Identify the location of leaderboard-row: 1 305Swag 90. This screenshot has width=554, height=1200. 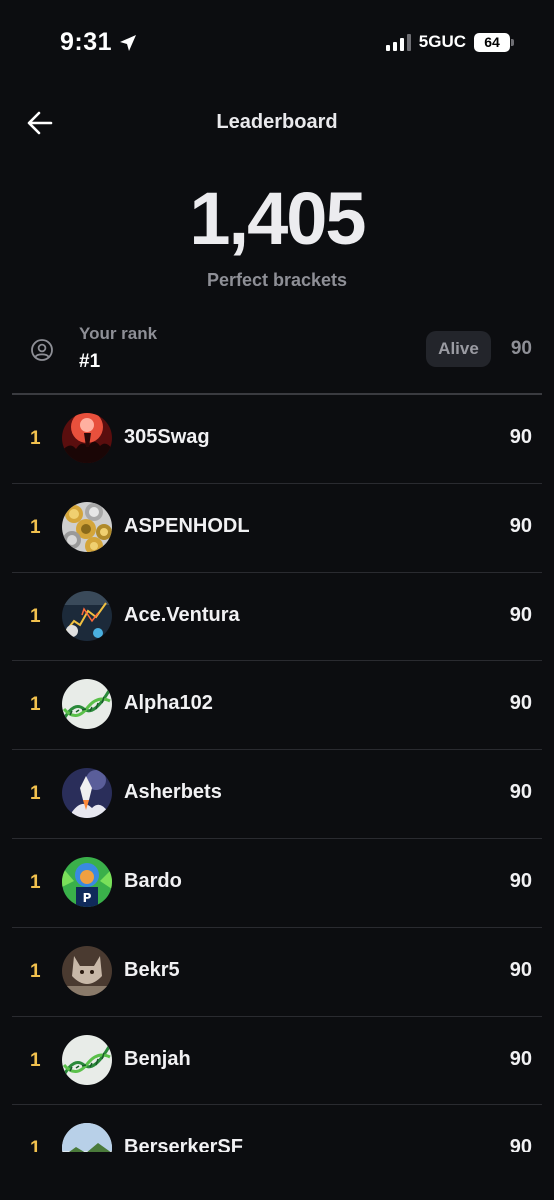
(277, 439).